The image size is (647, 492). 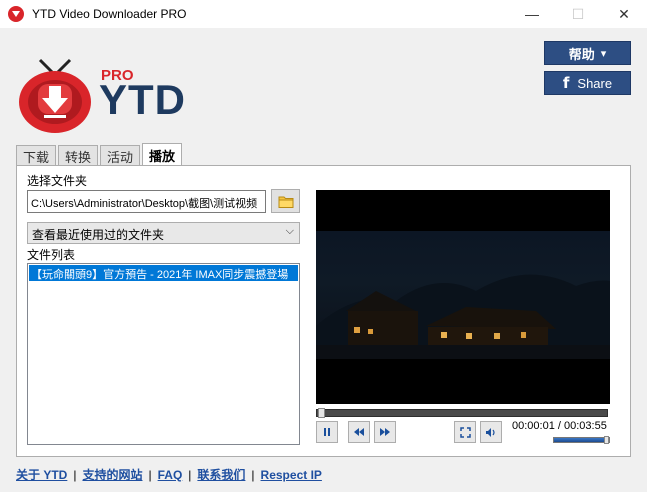 I want to click on fullscreen-button, so click(x=465, y=432).